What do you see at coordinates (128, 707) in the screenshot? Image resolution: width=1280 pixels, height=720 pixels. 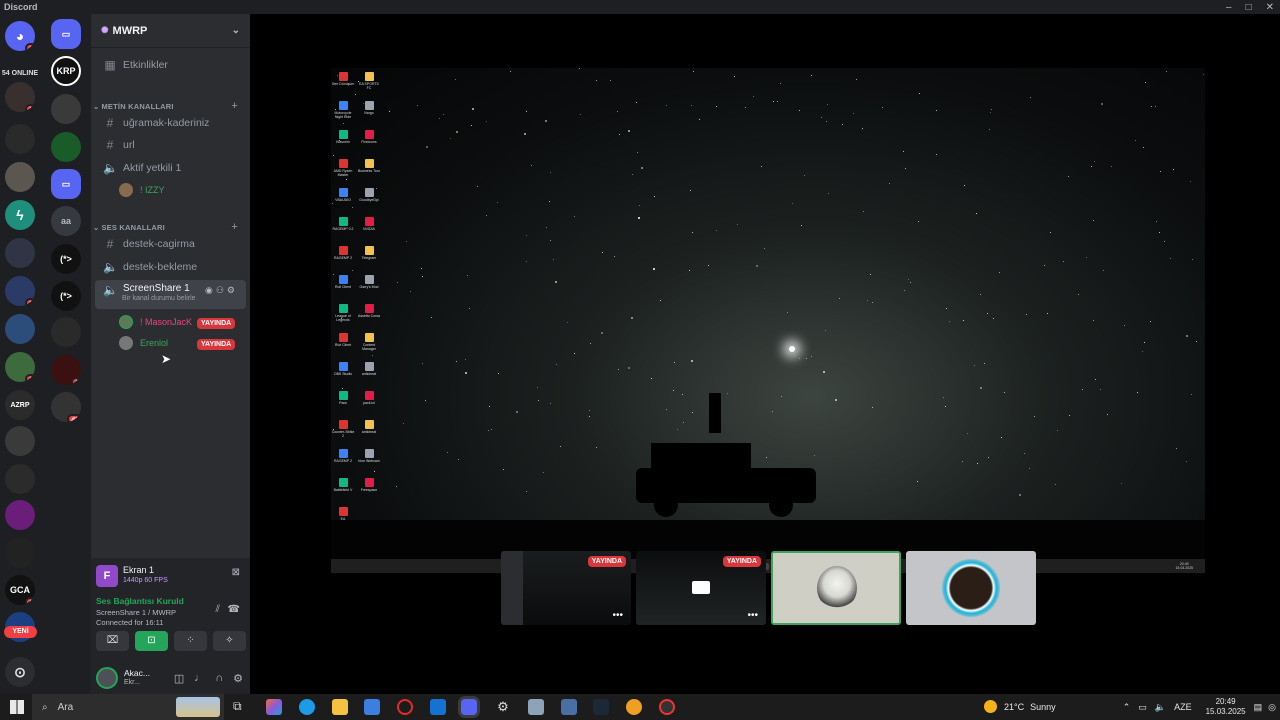 I see `taskbar-search: ⌕ Ara` at bounding box center [128, 707].